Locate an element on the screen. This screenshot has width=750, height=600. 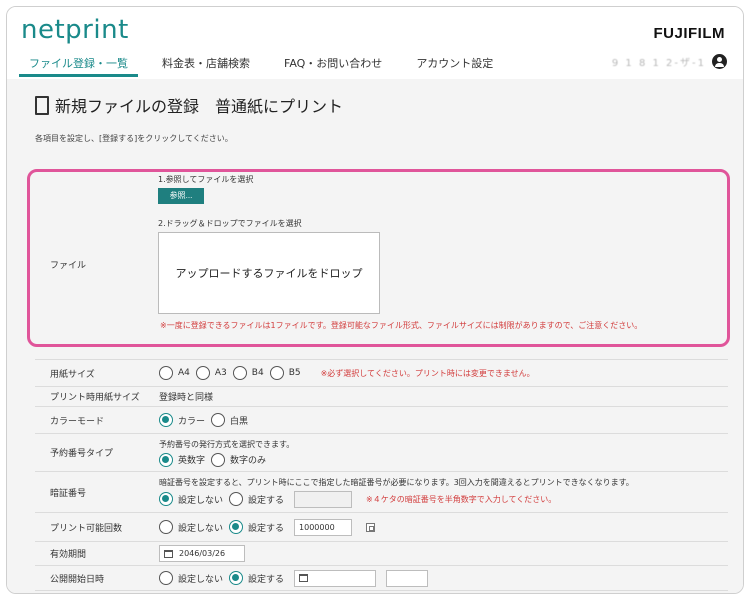
publish-start-body: 設定しない 設定する is located at coordinates (443, 578).